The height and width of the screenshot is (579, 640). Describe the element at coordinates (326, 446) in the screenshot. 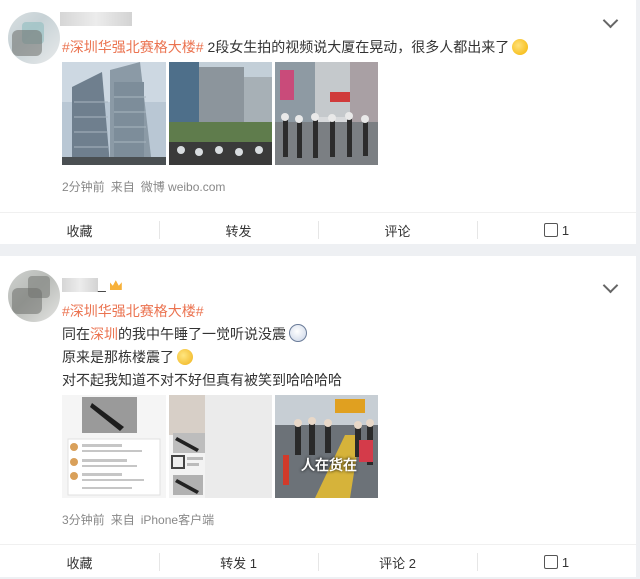

I see `post-image-3: 人在货在` at that location.